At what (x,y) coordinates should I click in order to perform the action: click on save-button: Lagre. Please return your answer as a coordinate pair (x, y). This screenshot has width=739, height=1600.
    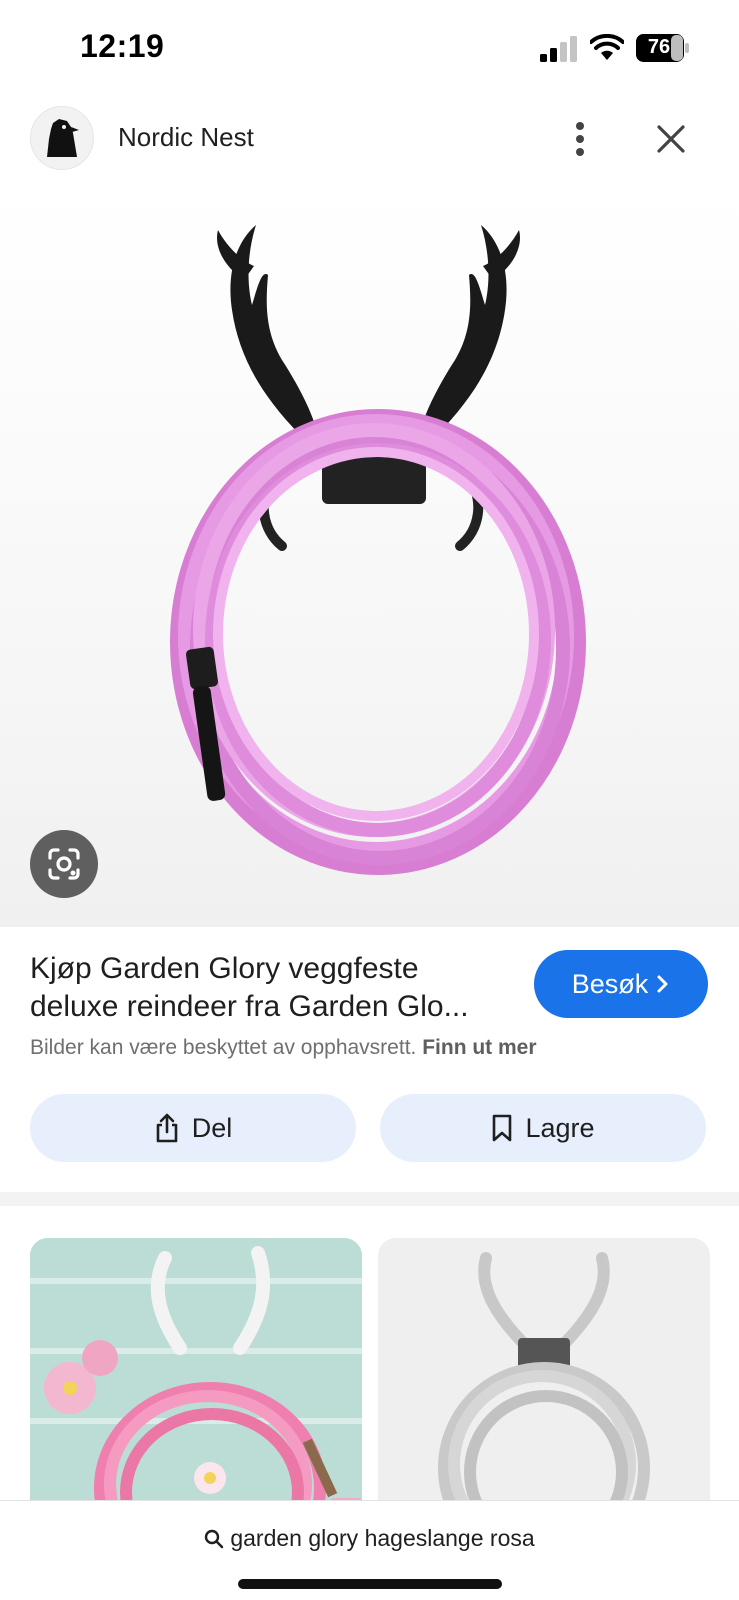
    Looking at the image, I should click on (543, 1128).